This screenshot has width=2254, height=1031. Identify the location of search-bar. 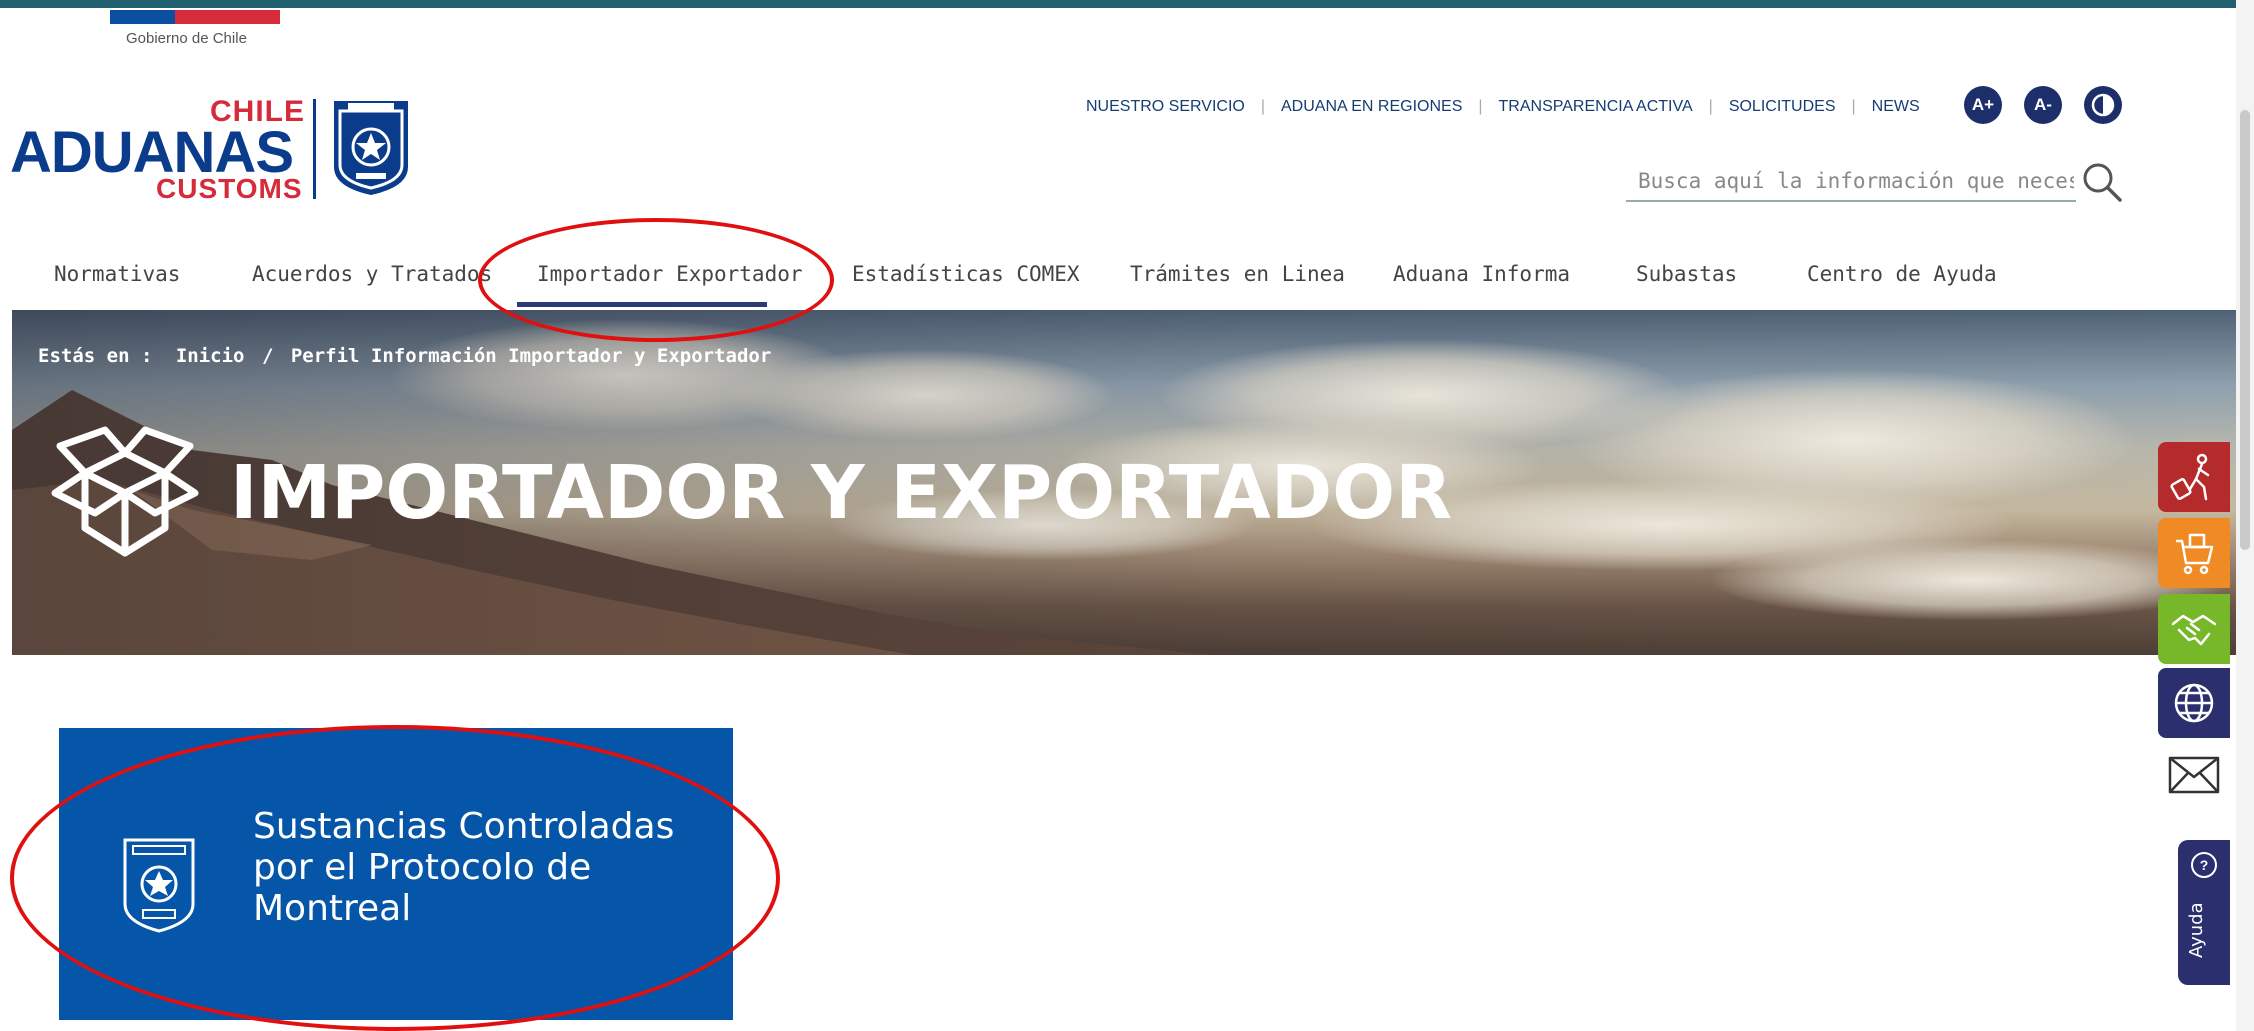
(1851, 182).